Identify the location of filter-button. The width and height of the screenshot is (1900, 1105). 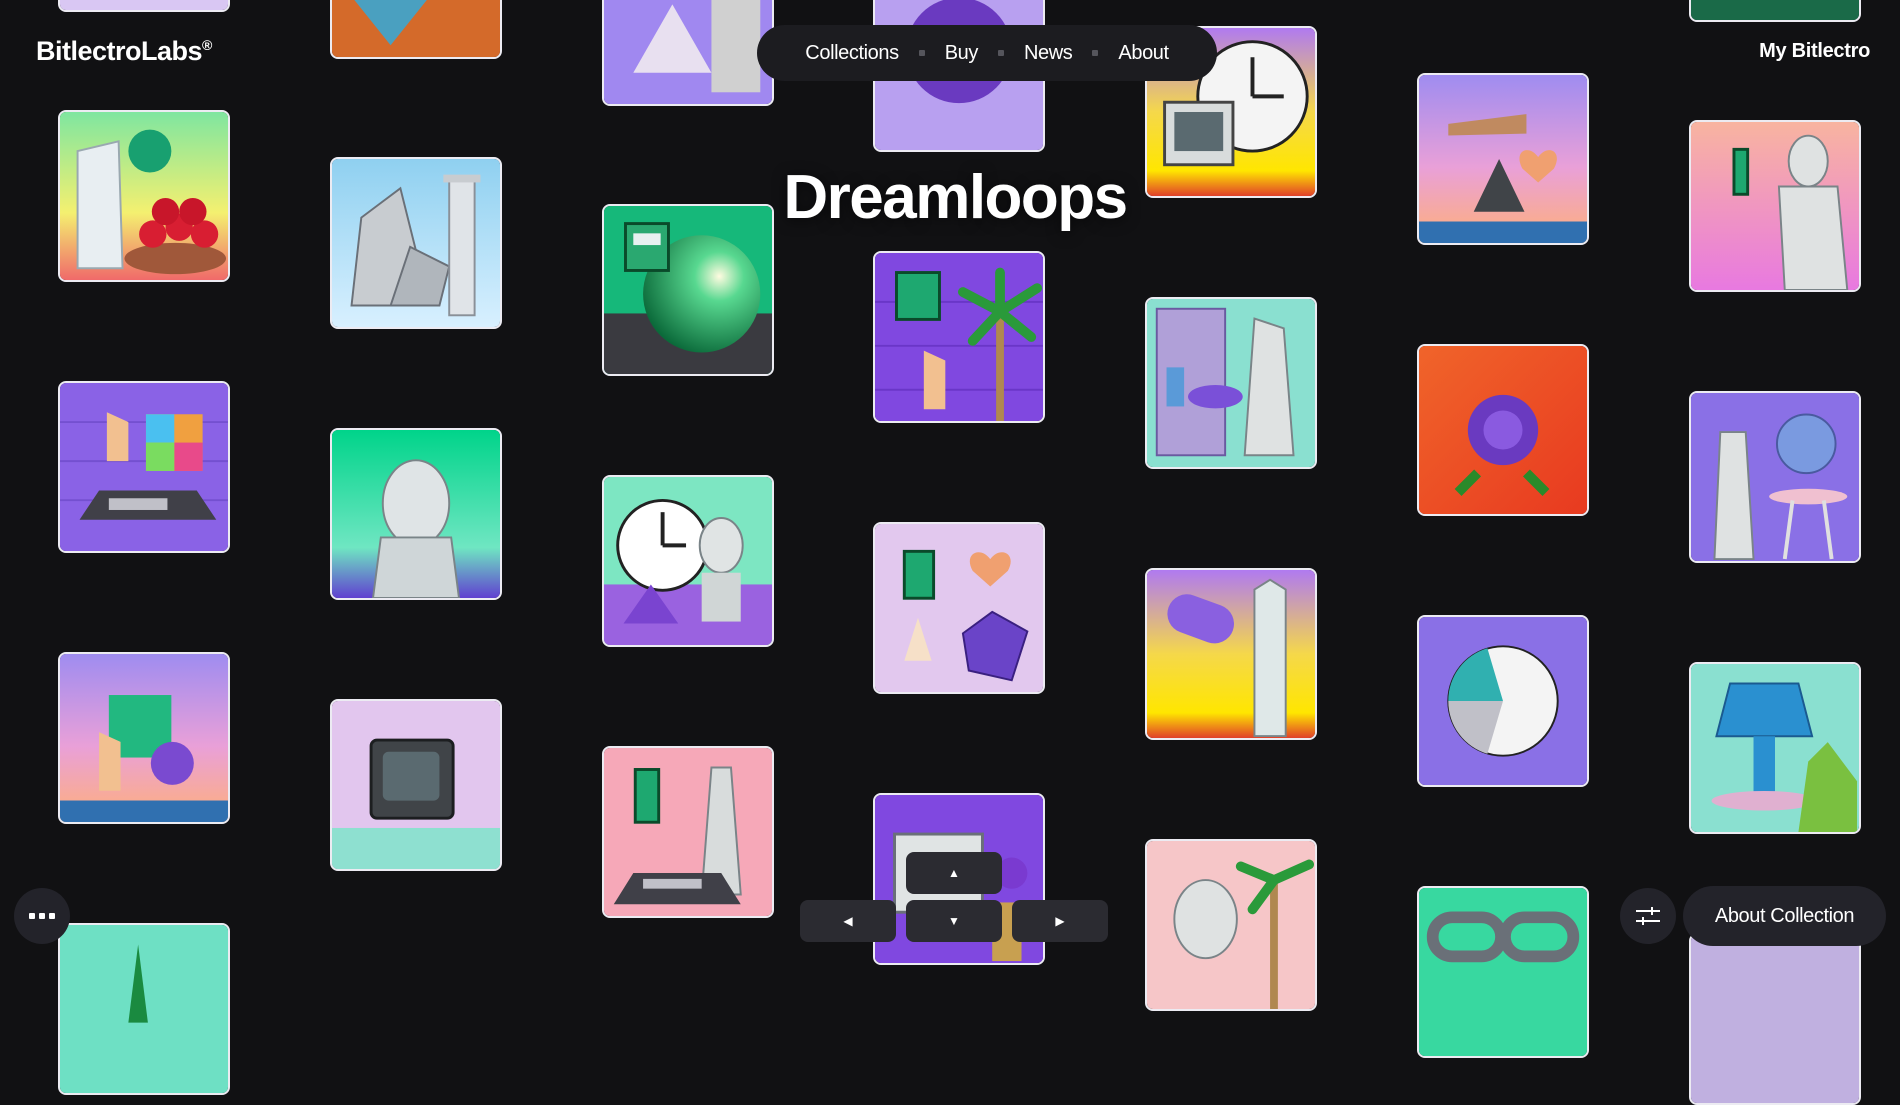
(1648, 916).